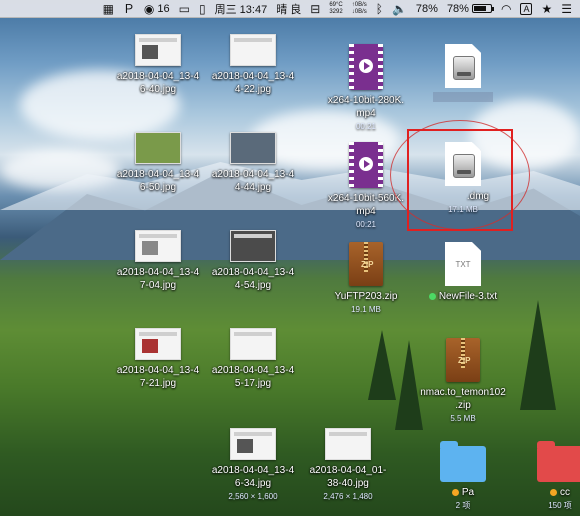 Image resolution: width=580 pixels, height=516 pixels. What do you see at coordinates (158, 285) in the screenshot?
I see `file-name: 7-04.jpg` at bounding box center [158, 285].